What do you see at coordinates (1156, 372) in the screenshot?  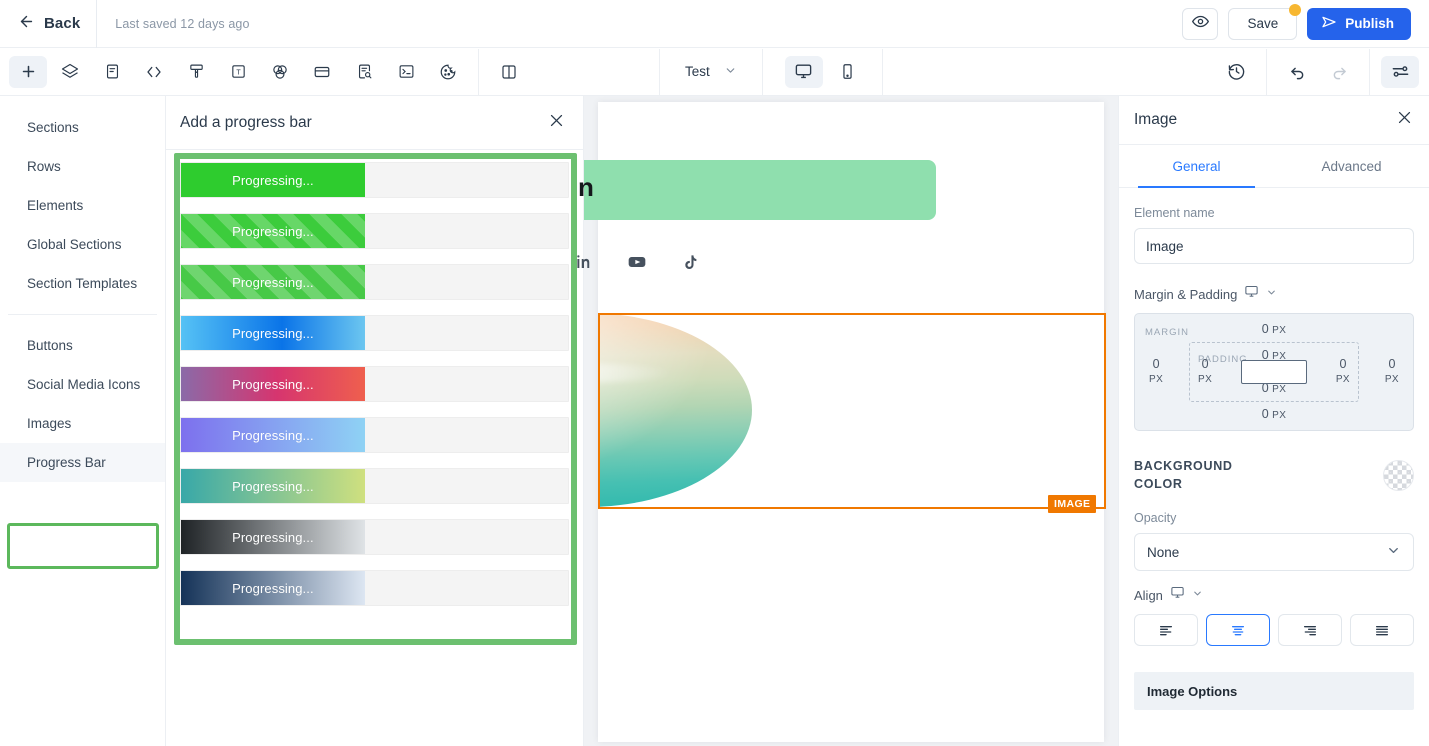 I see `margin-left-value: 0 PX` at bounding box center [1156, 372].